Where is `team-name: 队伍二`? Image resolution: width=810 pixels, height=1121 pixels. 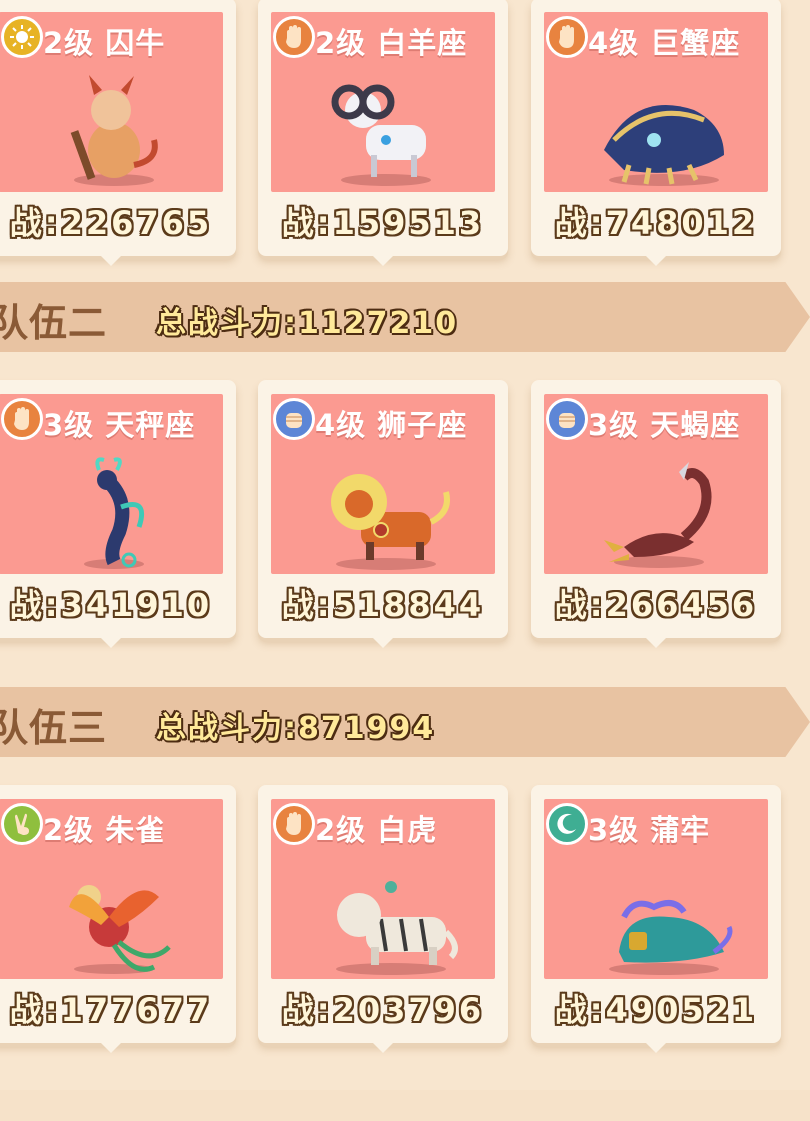
team-name: 队伍二 is located at coordinates (54, 323).